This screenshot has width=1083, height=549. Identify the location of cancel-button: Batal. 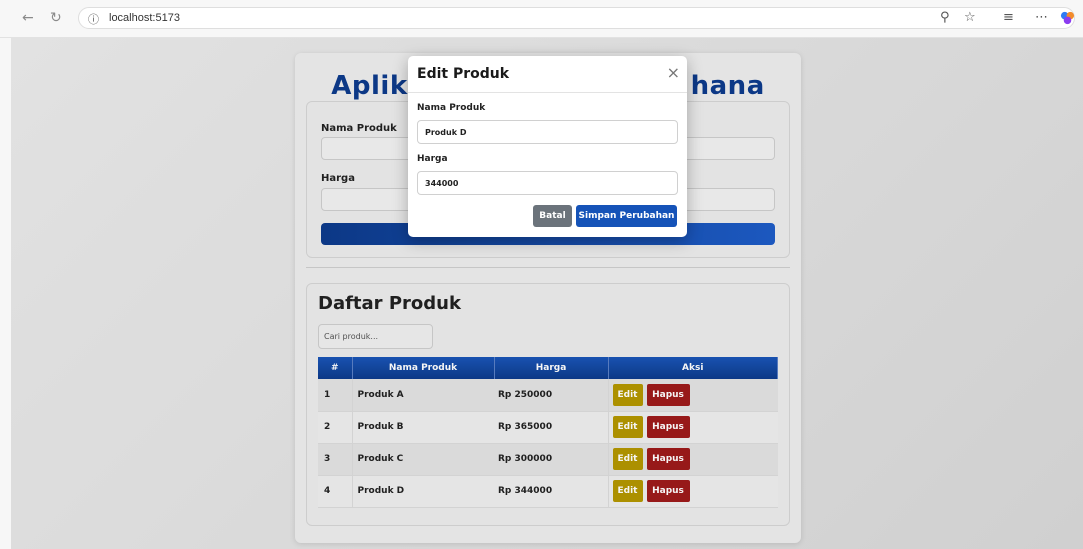
(552, 216).